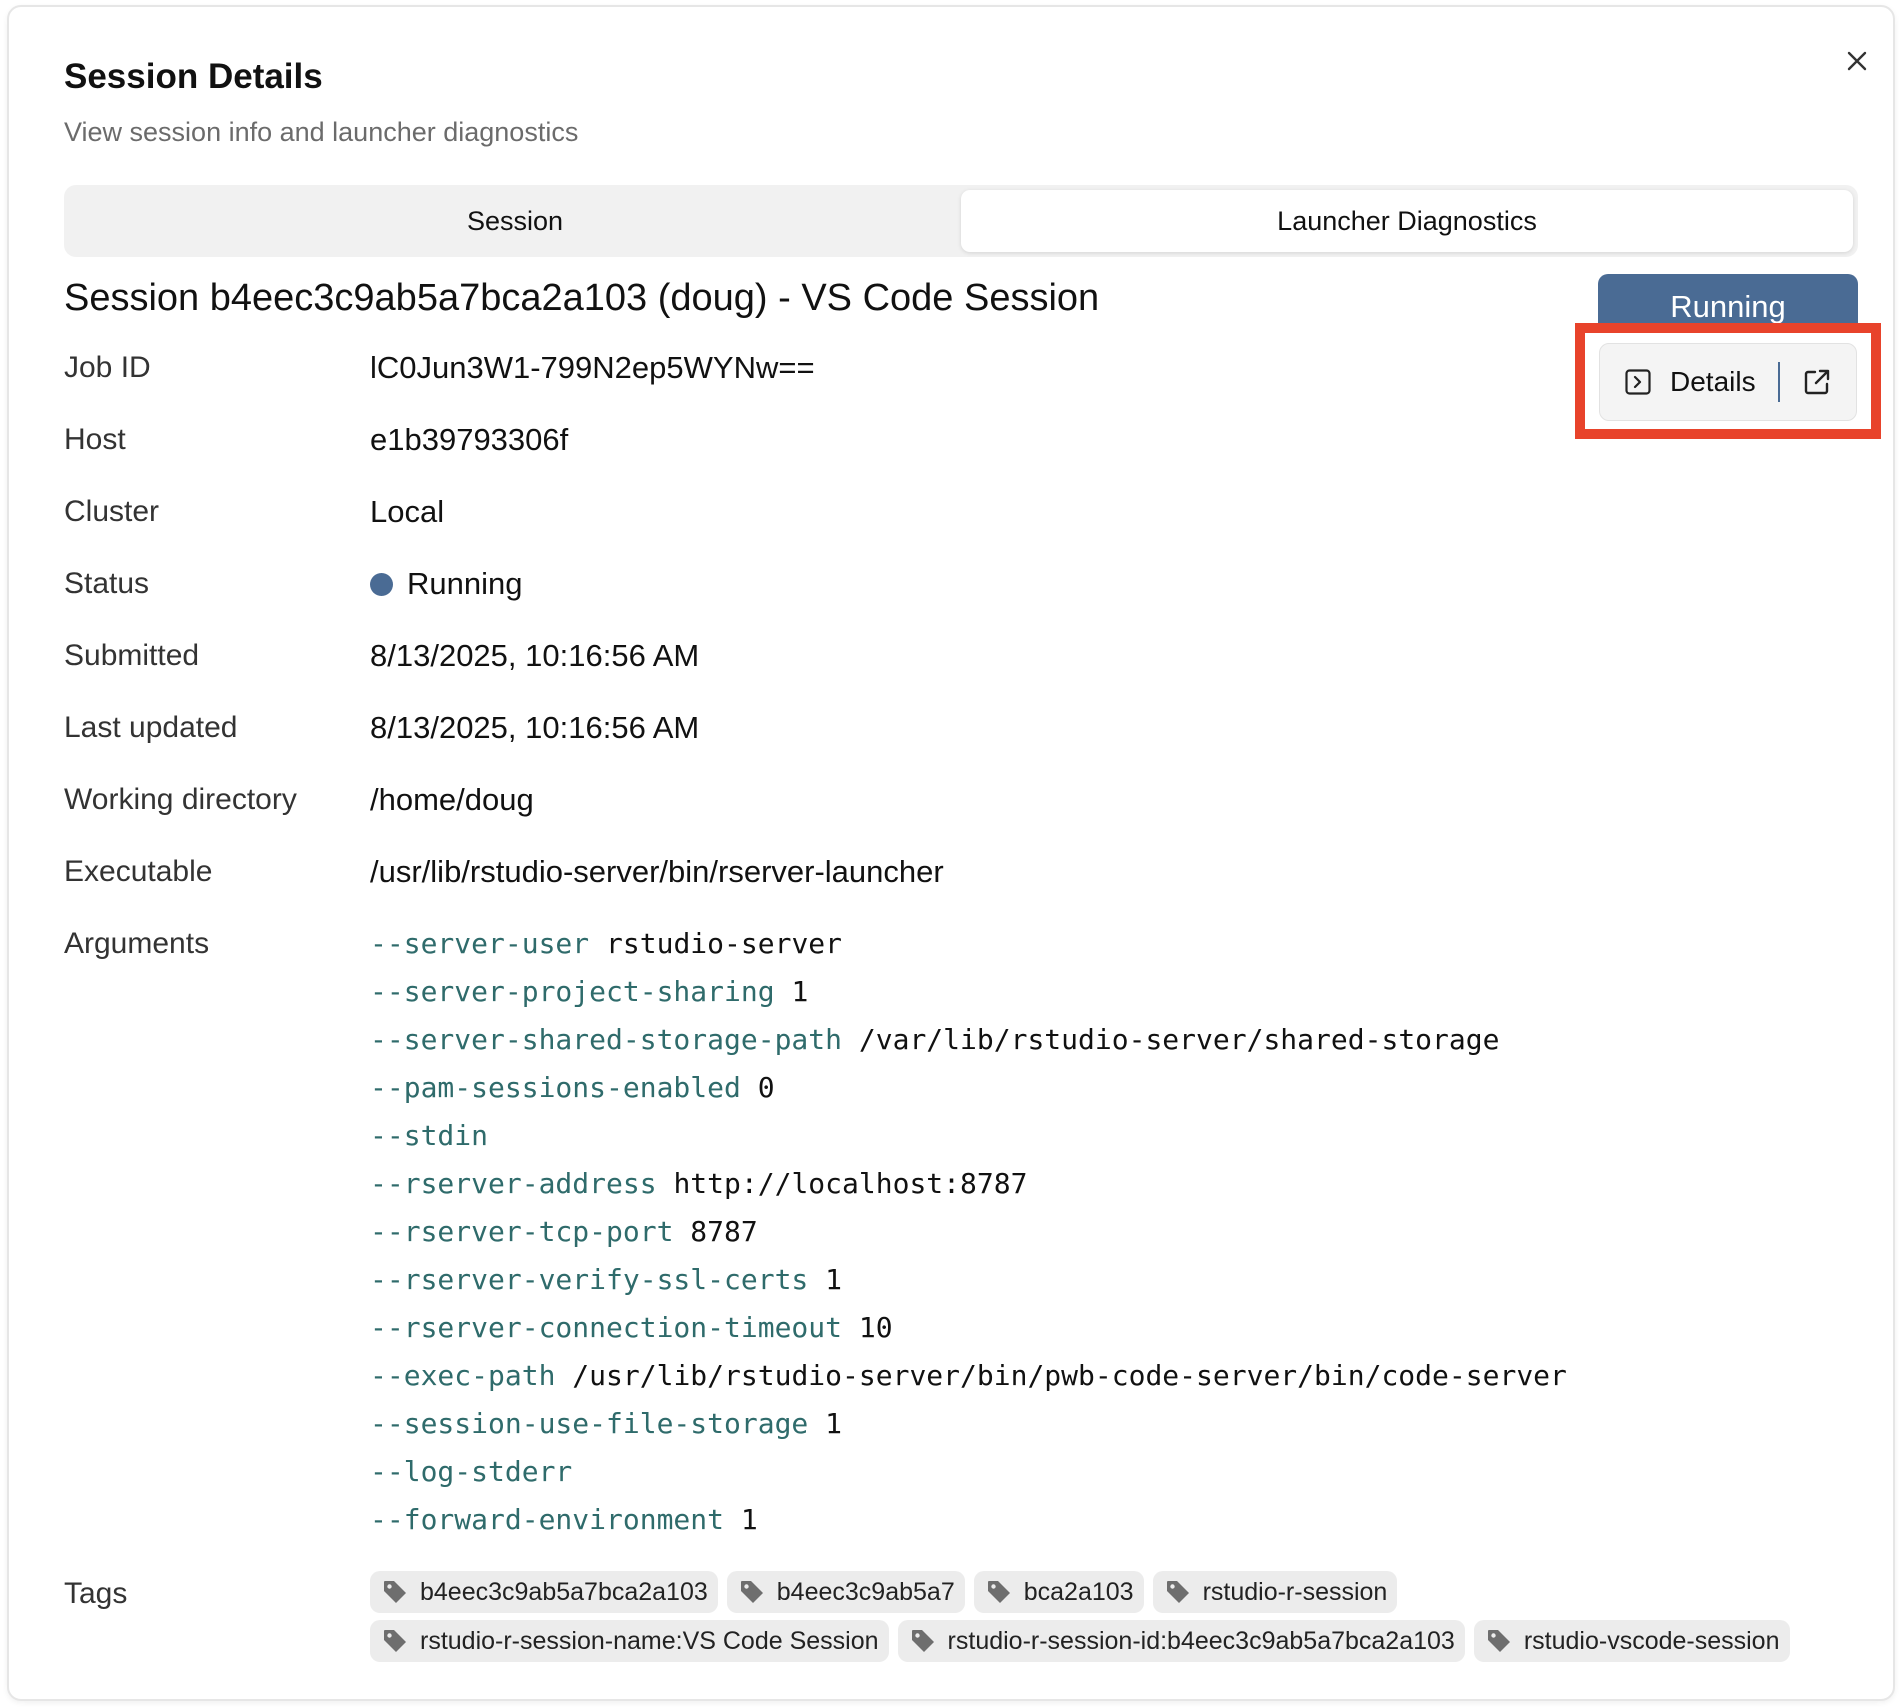 The image size is (1904, 1708). I want to click on tag-label: rstudio-r-session, so click(1295, 1591).